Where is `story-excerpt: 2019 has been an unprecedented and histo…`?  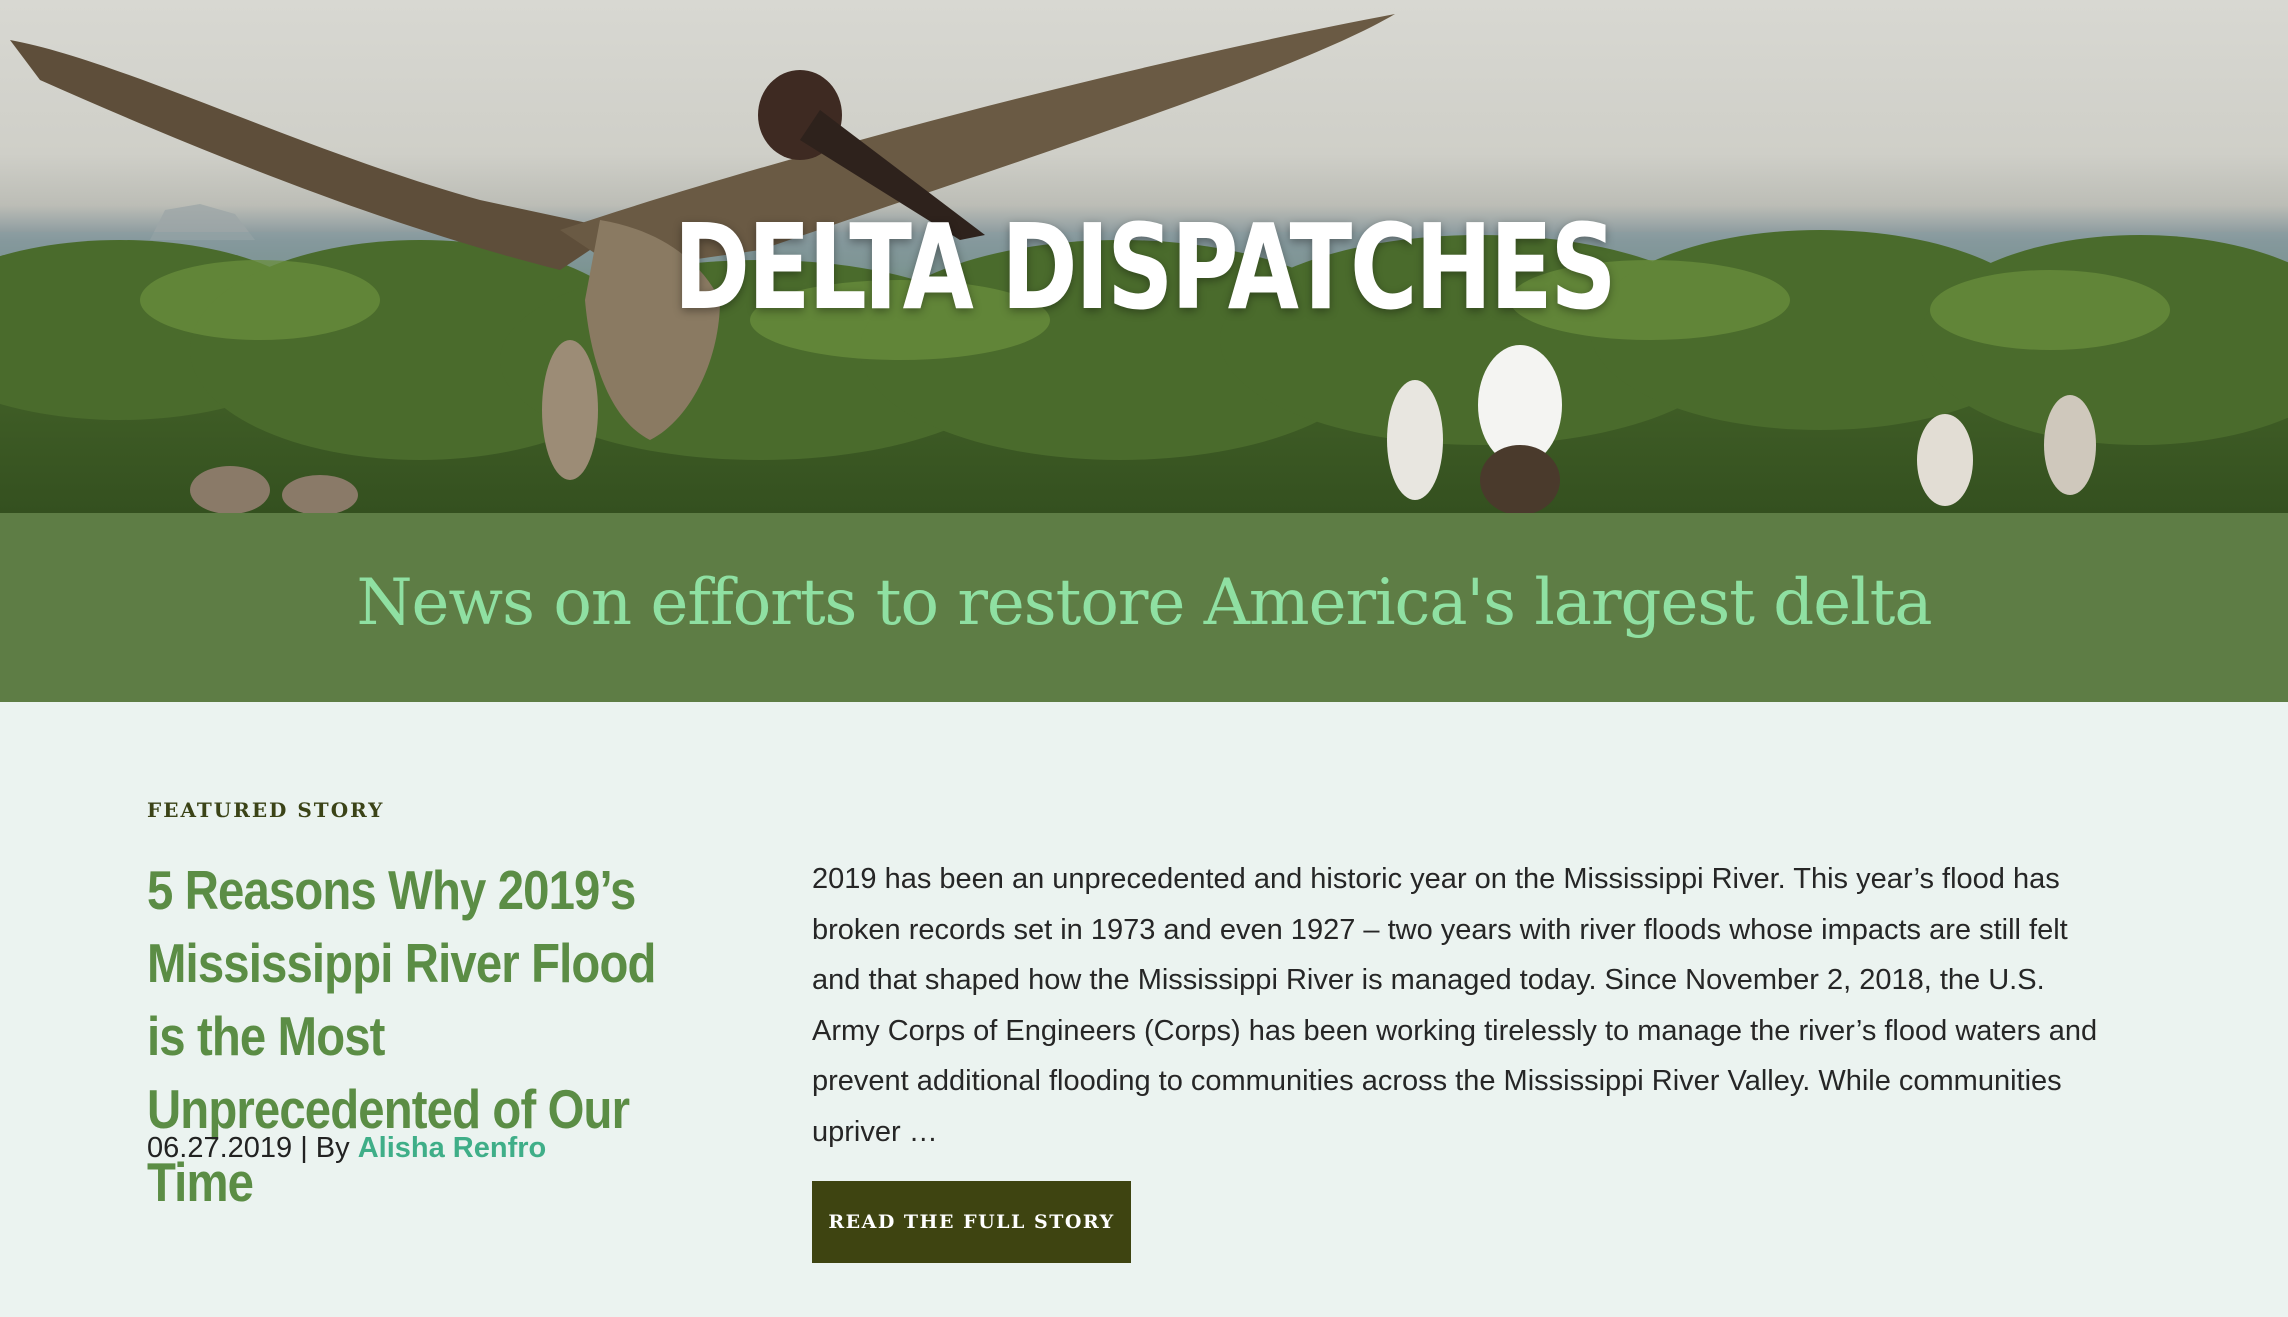
story-excerpt: 2019 has been an unprecedented and histo… is located at coordinates (1455, 1005).